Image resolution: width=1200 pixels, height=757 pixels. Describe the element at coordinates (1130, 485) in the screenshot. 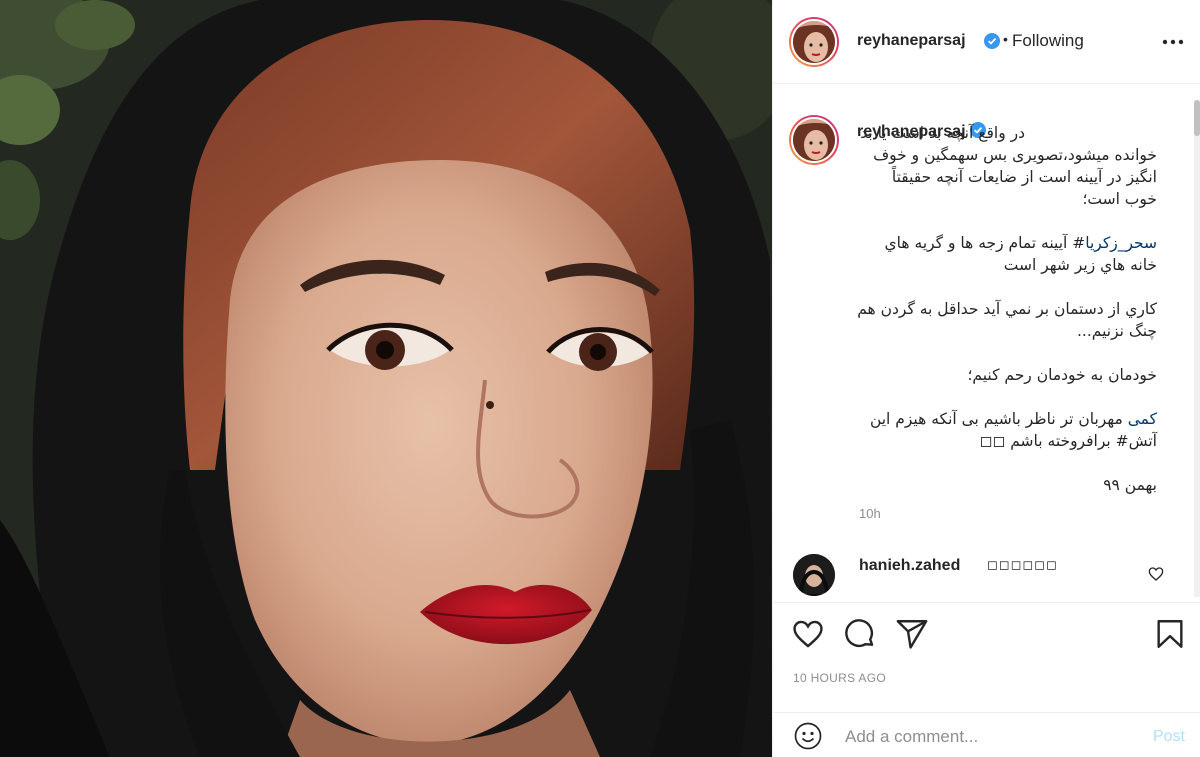

I see `caption-paragraph: بهمن ۹۹` at that location.